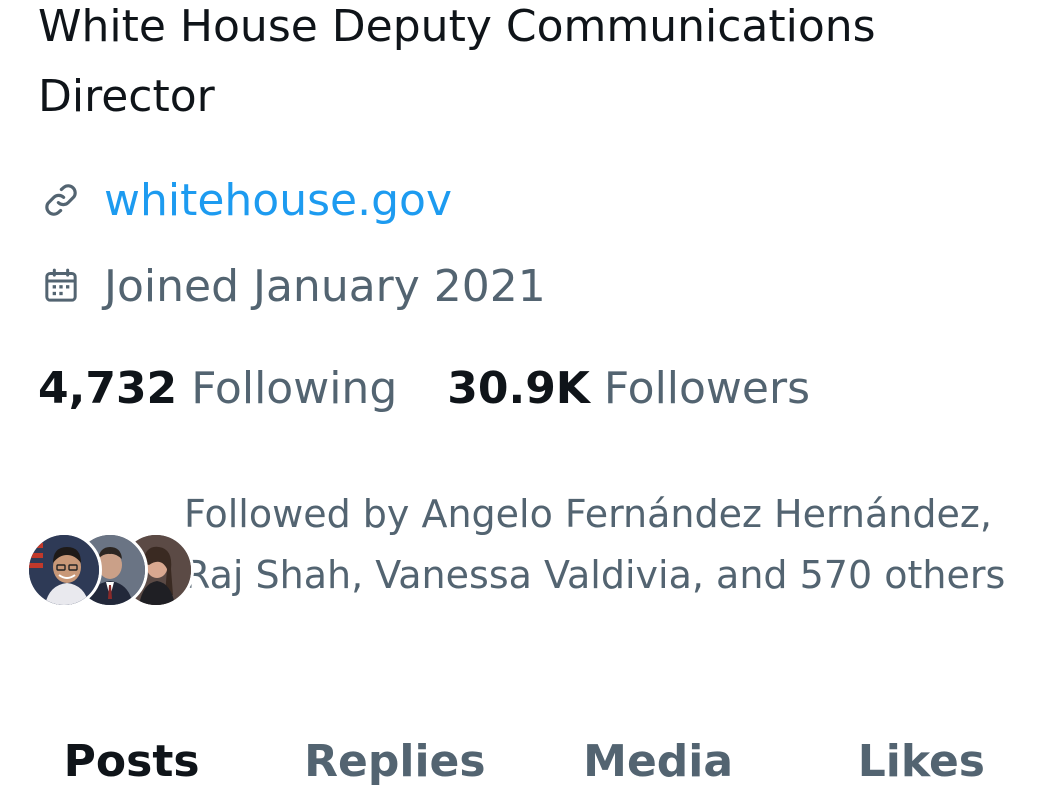 The width and height of the screenshot is (1053, 800). I want to click on followers-label: Followers, so click(707, 388).